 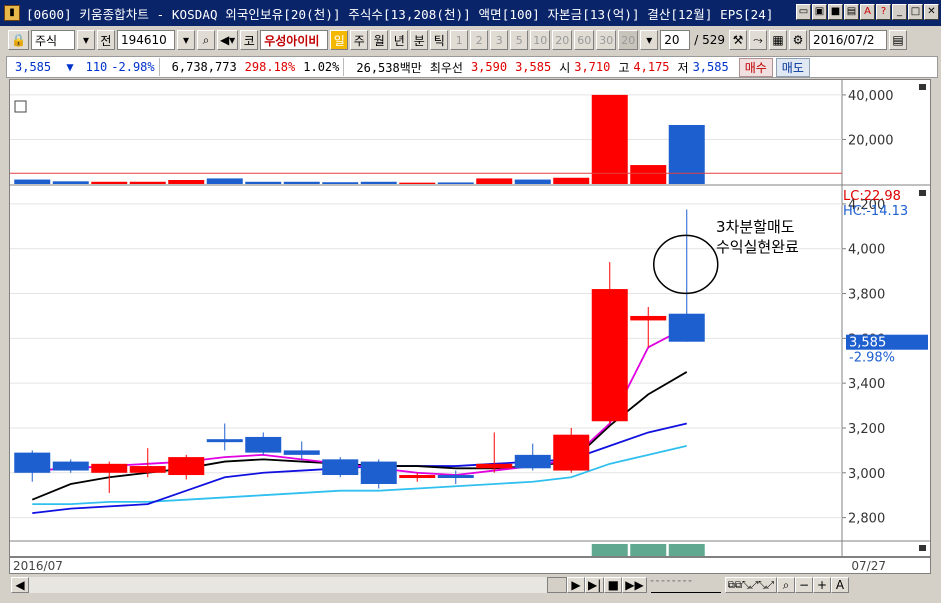 What do you see at coordinates (649, 40) in the screenshot?
I see `interval-dropdown-icon: ▾` at bounding box center [649, 40].